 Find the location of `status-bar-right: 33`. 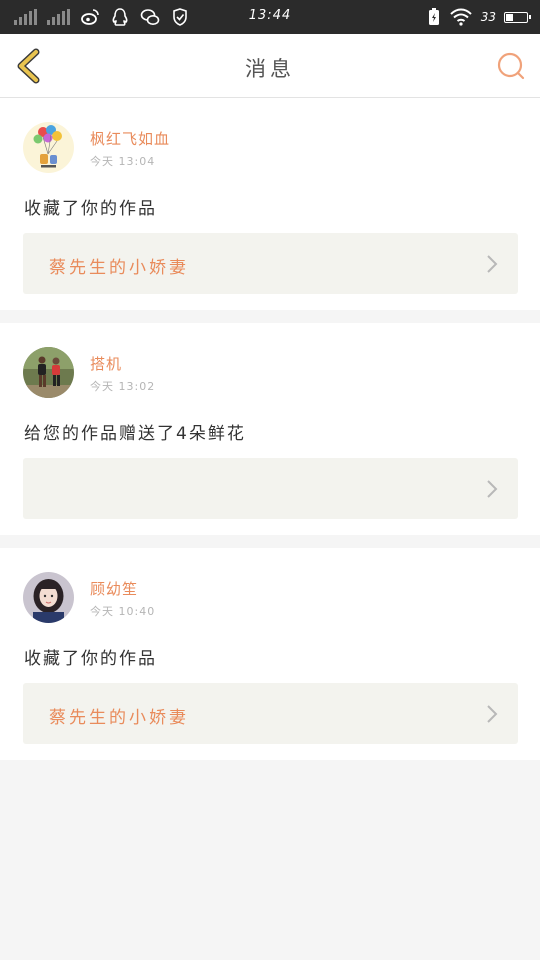

status-bar-right: 33 is located at coordinates (479, 17).